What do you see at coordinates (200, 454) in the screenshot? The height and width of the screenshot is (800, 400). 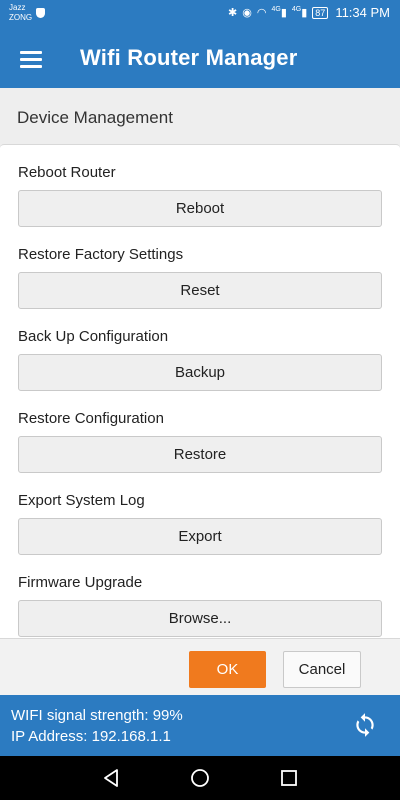 I see `restore-button: Restore` at bounding box center [200, 454].